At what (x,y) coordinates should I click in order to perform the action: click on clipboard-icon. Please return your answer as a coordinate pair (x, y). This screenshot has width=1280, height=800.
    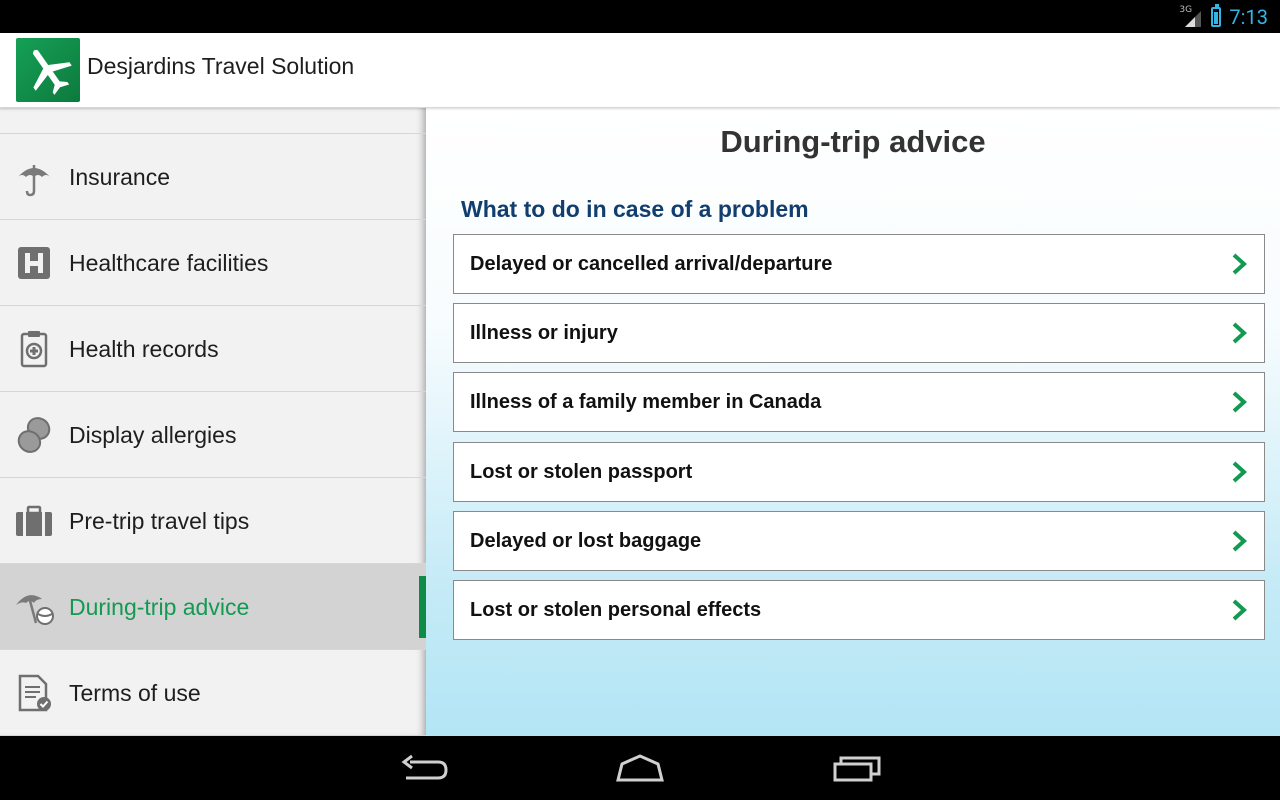
    Looking at the image, I should click on (34, 349).